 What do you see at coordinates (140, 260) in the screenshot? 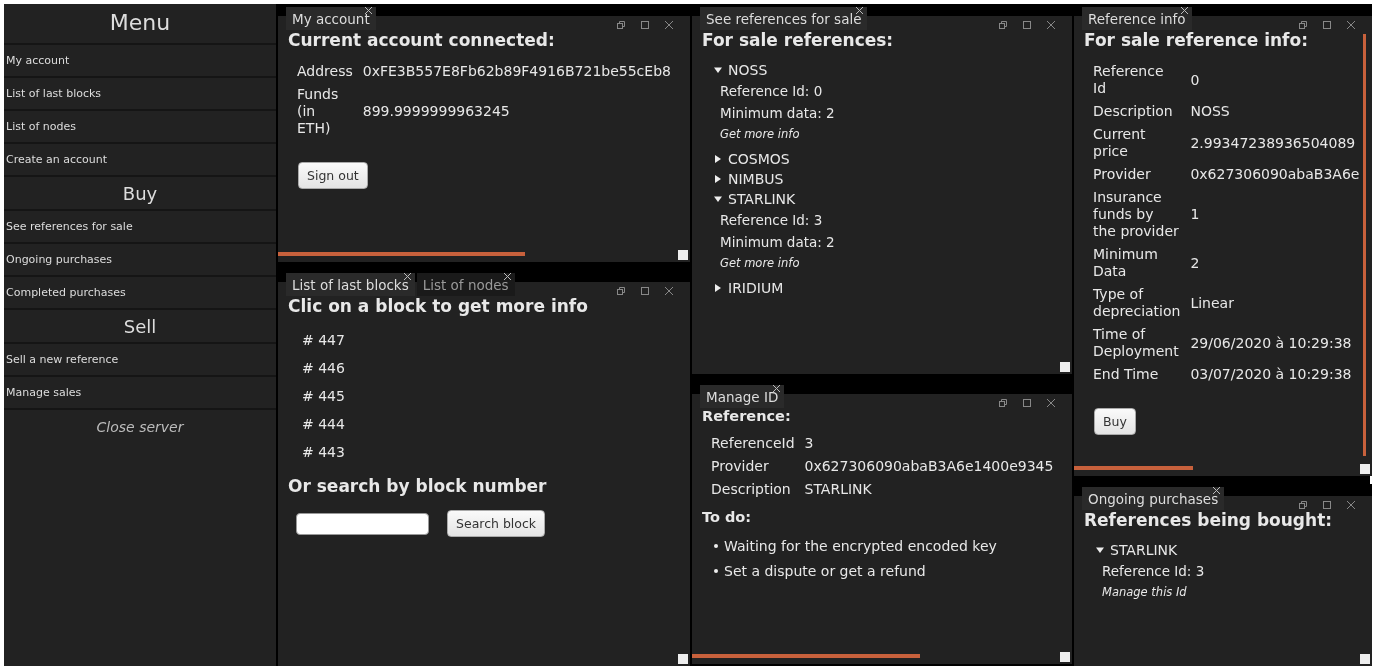
I see `menu-item: Ongoing purchases` at bounding box center [140, 260].